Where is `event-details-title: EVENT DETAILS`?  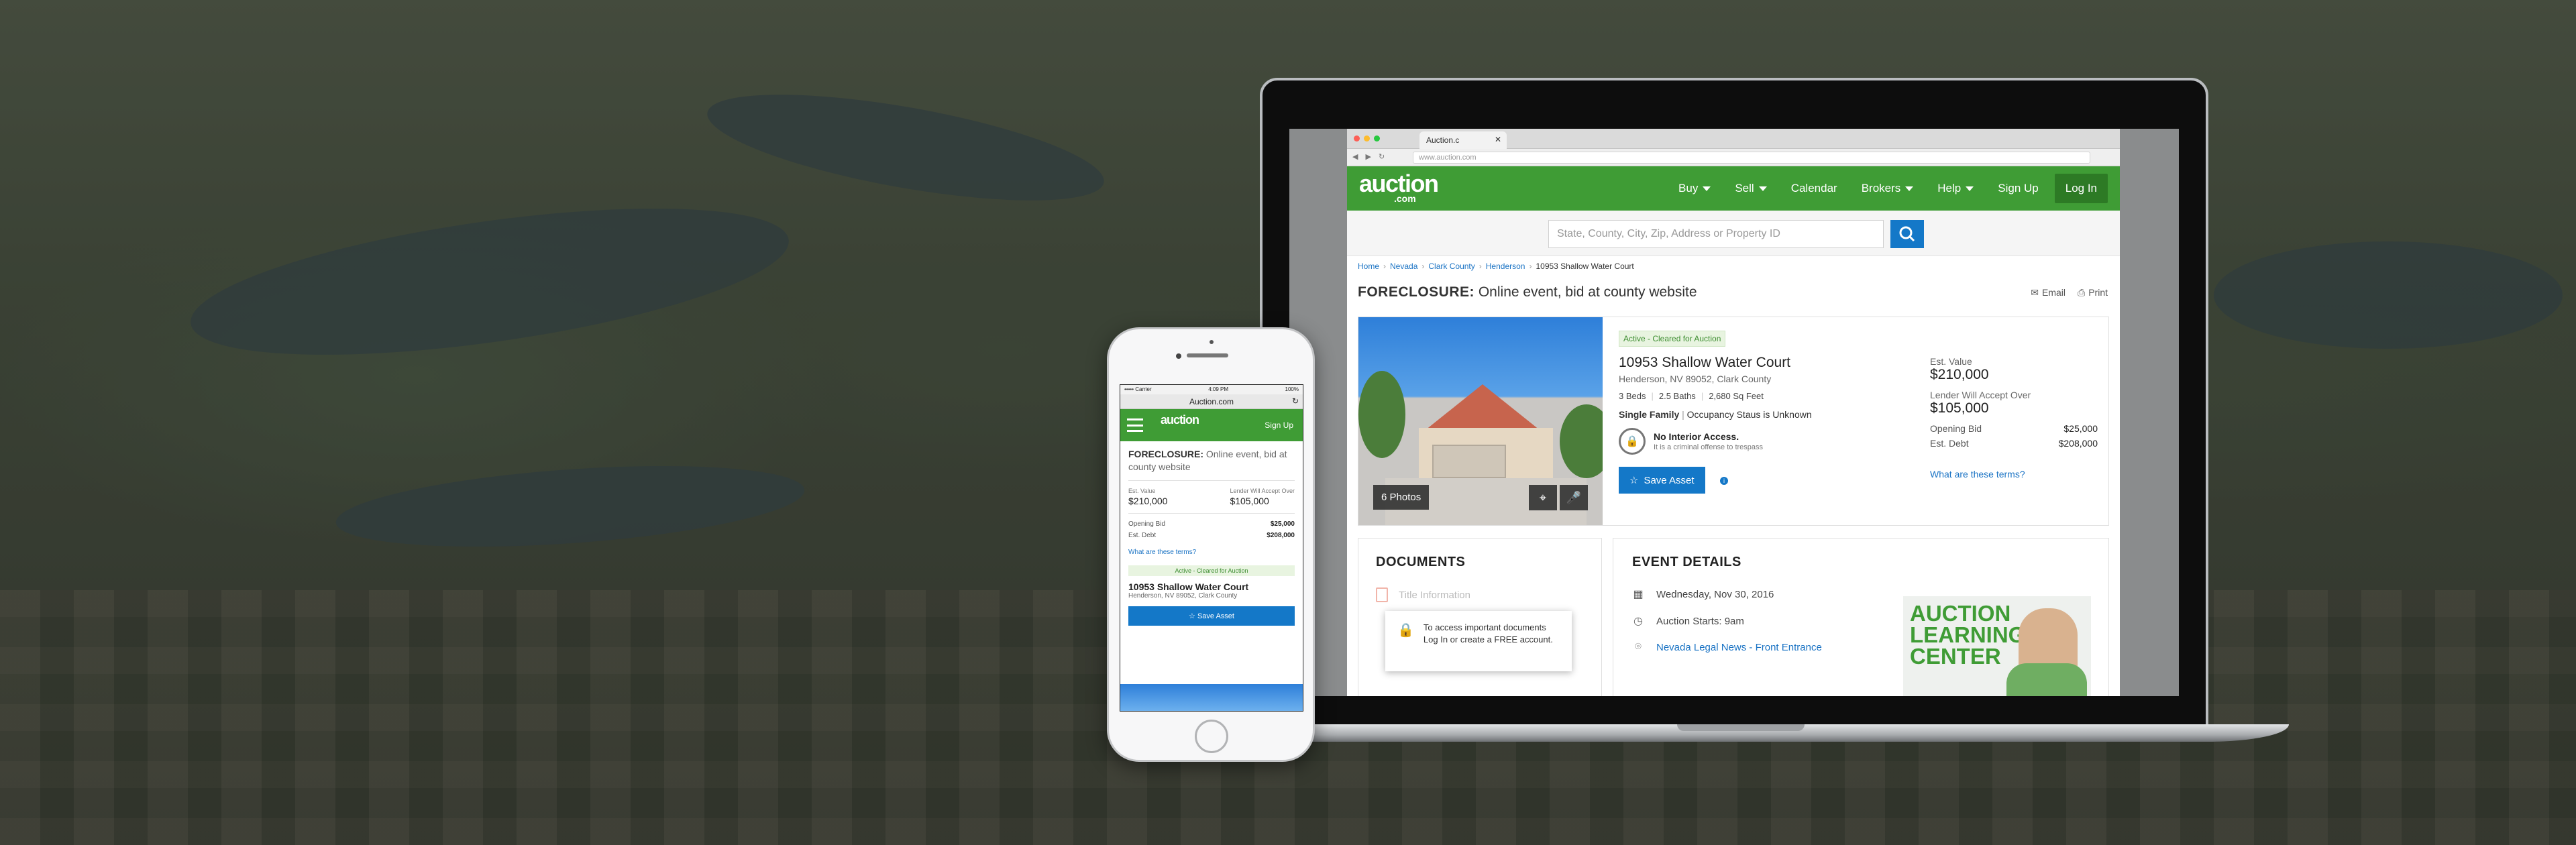
event-details-title: EVENT DETAILS is located at coordinates (1686, 562).